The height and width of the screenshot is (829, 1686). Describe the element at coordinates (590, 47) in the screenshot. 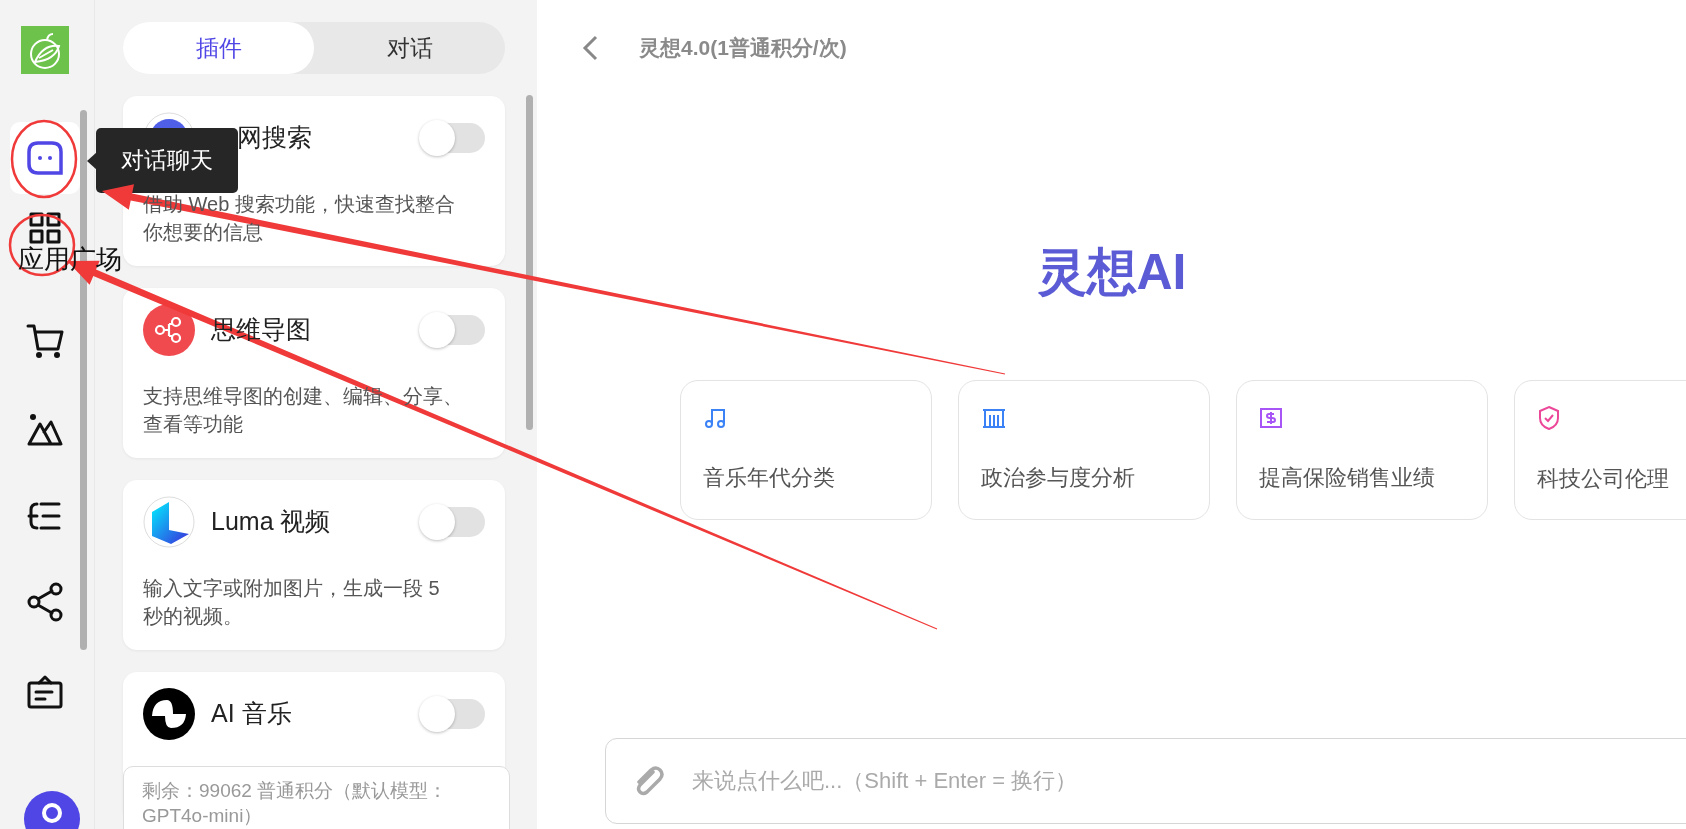

I see `chevron-left-icon` at that location.